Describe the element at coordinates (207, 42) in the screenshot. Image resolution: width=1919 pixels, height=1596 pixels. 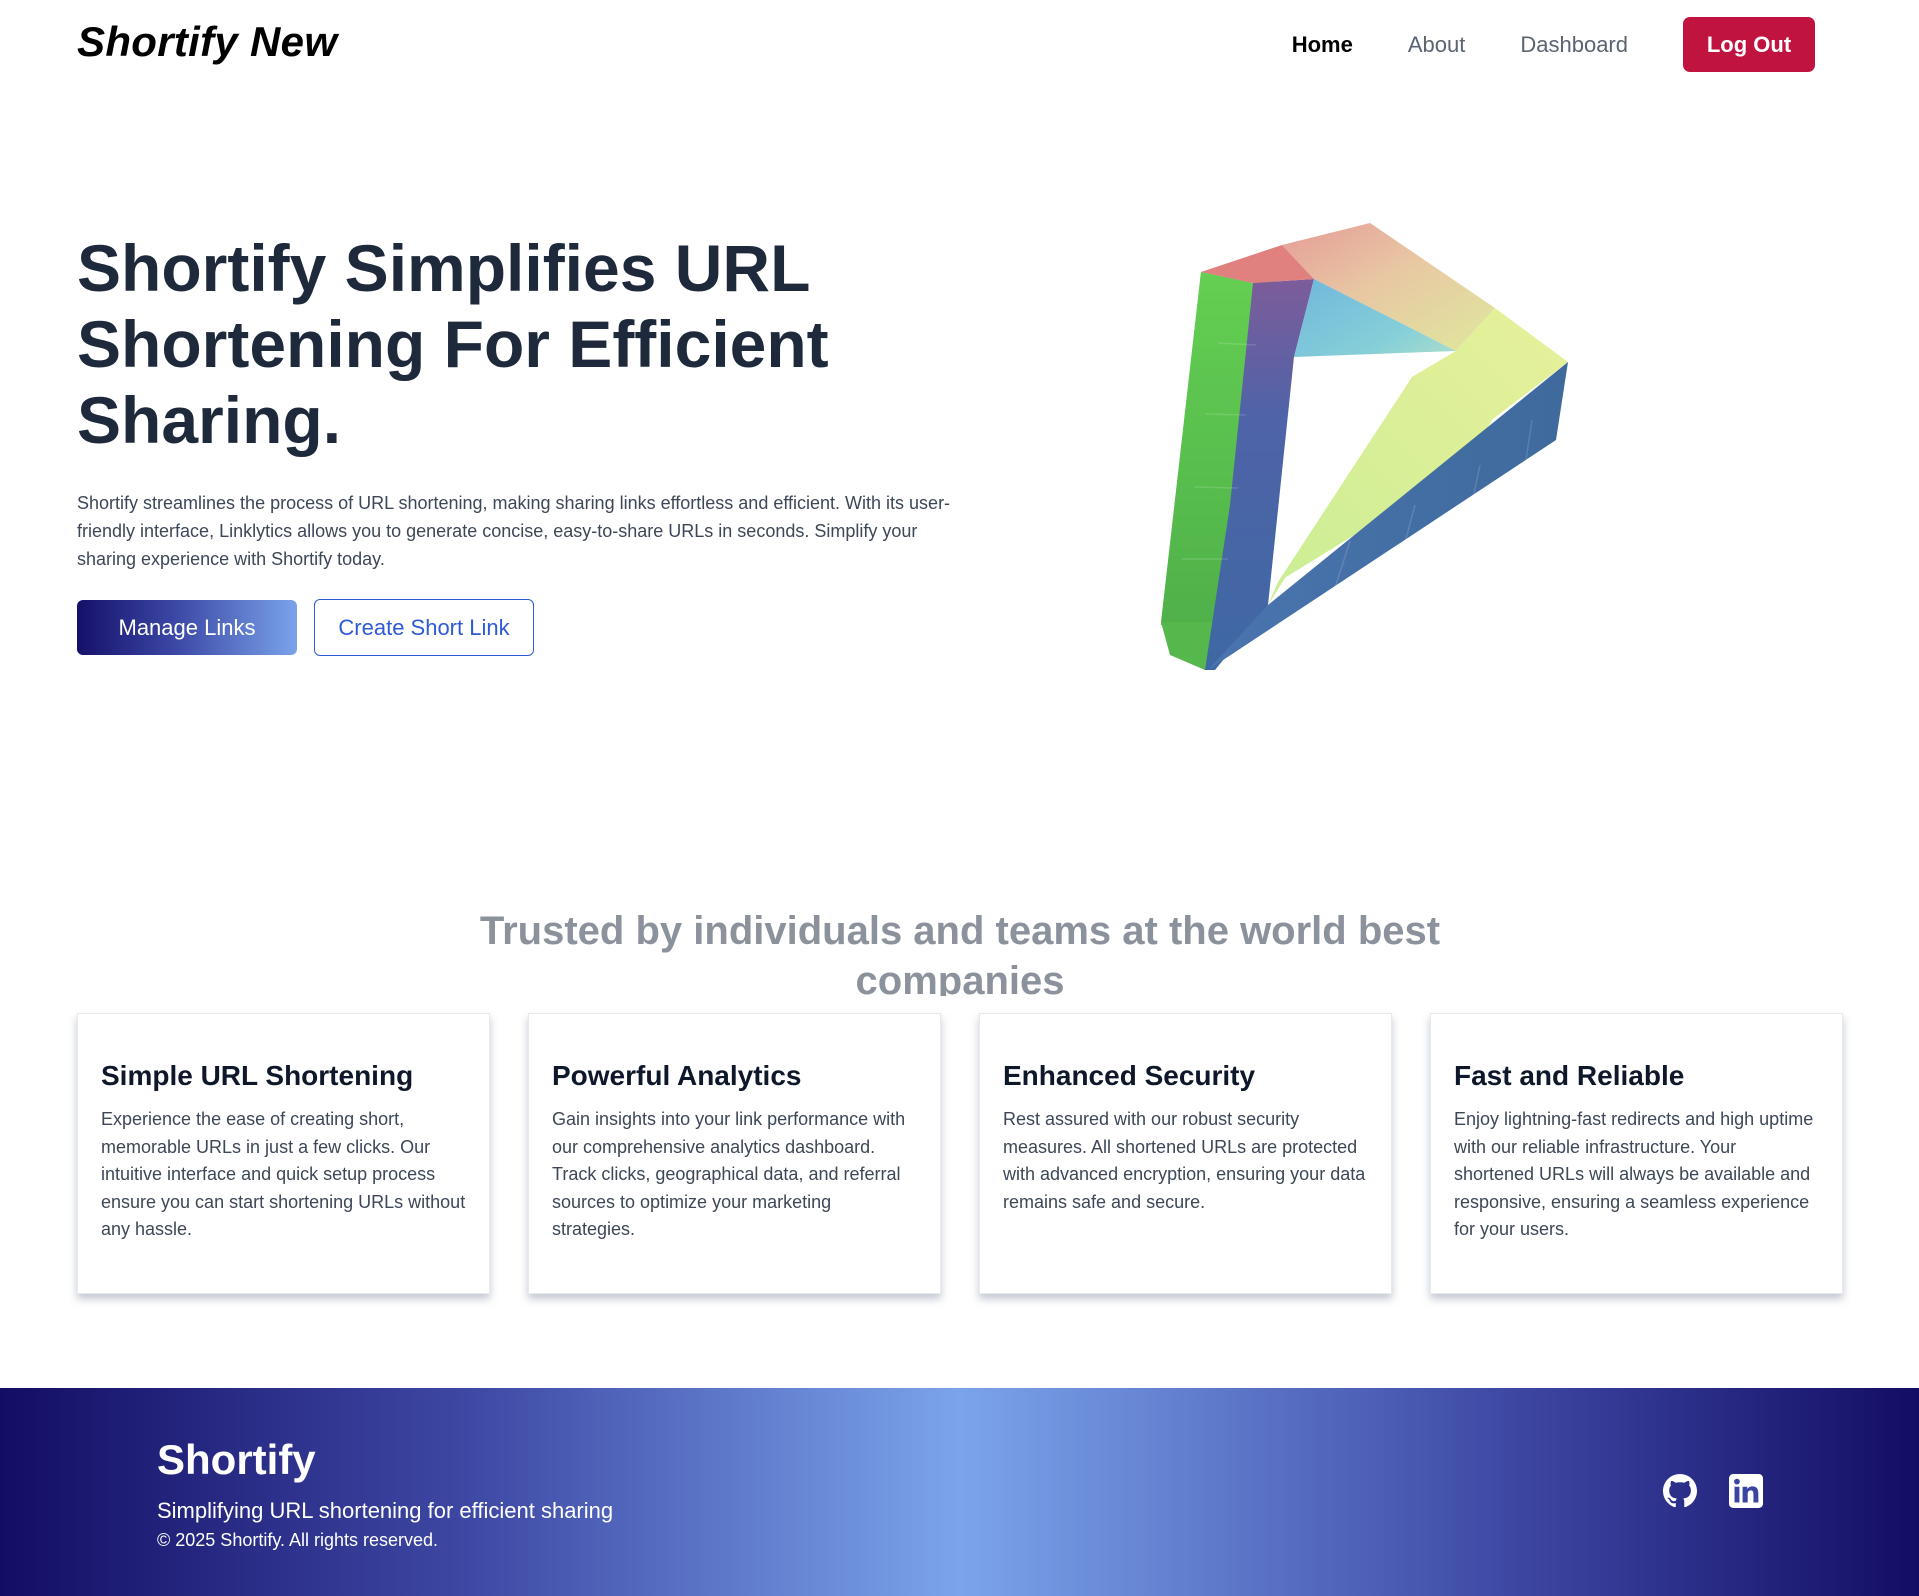
I see `brand-logo: Shortify New` at that location.